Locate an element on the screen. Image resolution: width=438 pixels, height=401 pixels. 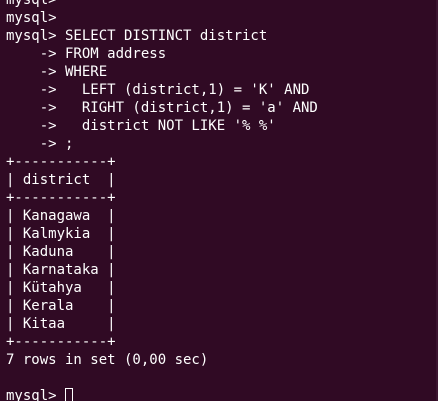
result-table-row: | Kerala | is located at coordinates (61, 306).